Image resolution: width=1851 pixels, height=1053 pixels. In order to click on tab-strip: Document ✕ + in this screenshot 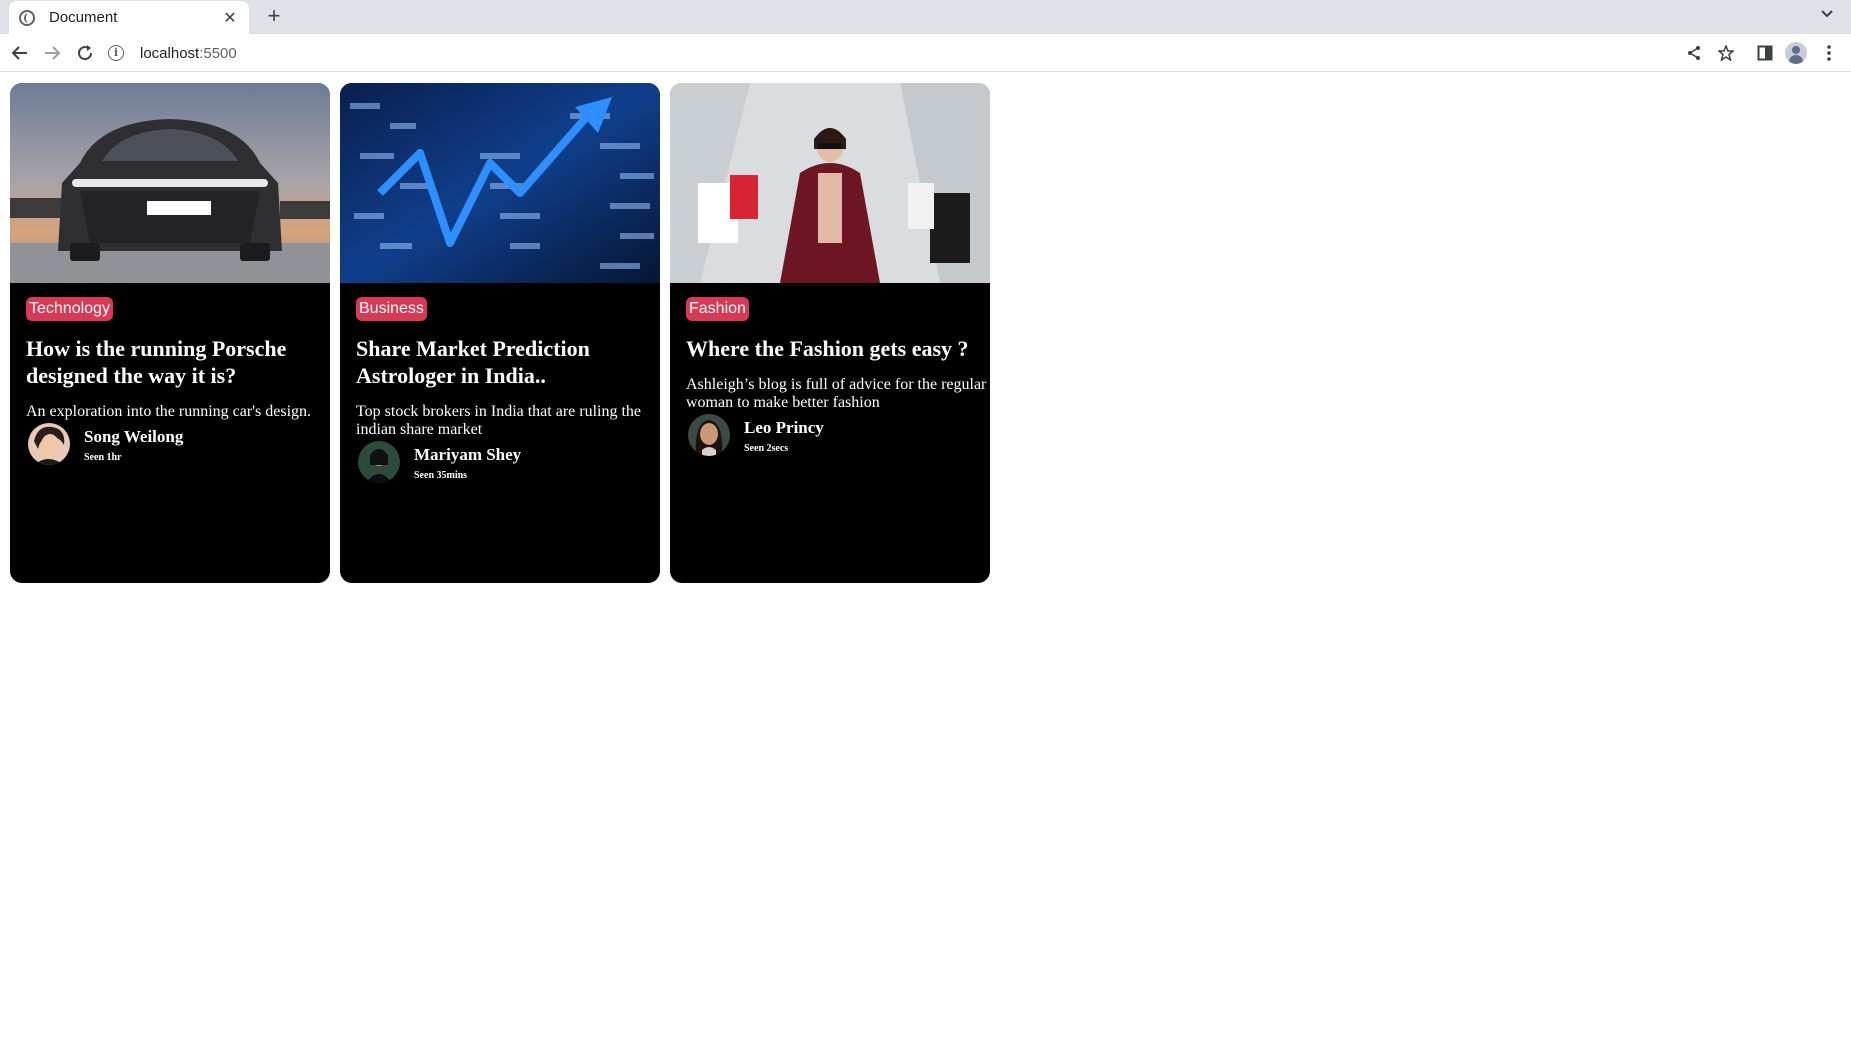, I will do `click(925, 17)`.